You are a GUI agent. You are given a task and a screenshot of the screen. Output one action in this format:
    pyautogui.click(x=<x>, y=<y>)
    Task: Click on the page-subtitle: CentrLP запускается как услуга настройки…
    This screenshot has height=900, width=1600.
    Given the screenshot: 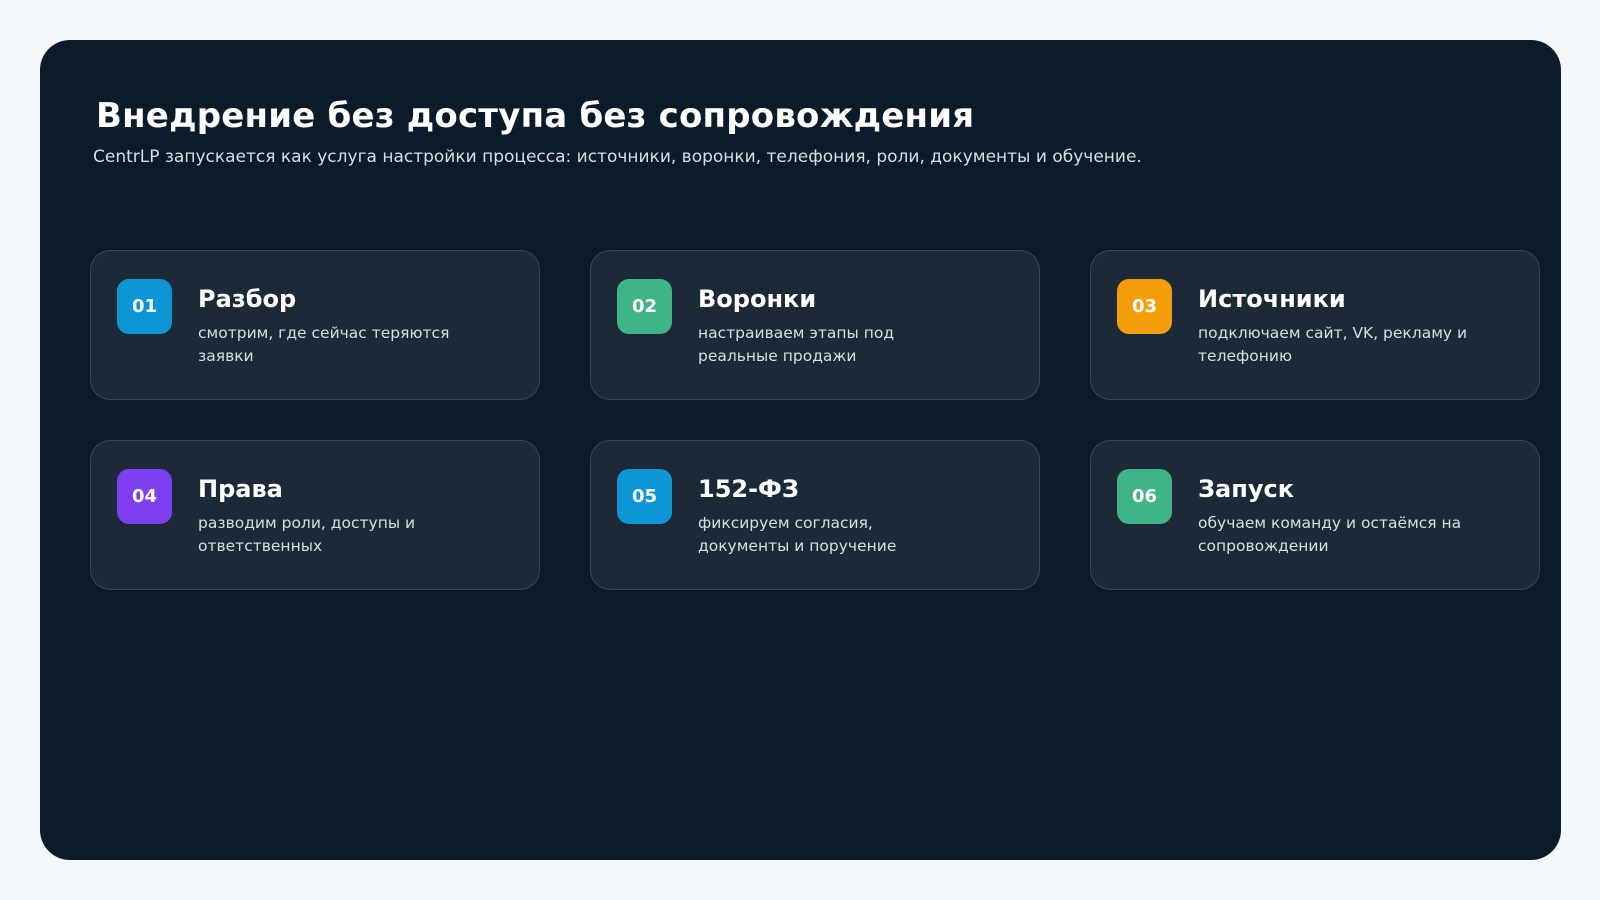 What is the action you would take?
    pyautogui.click(x=617, y=157)
    